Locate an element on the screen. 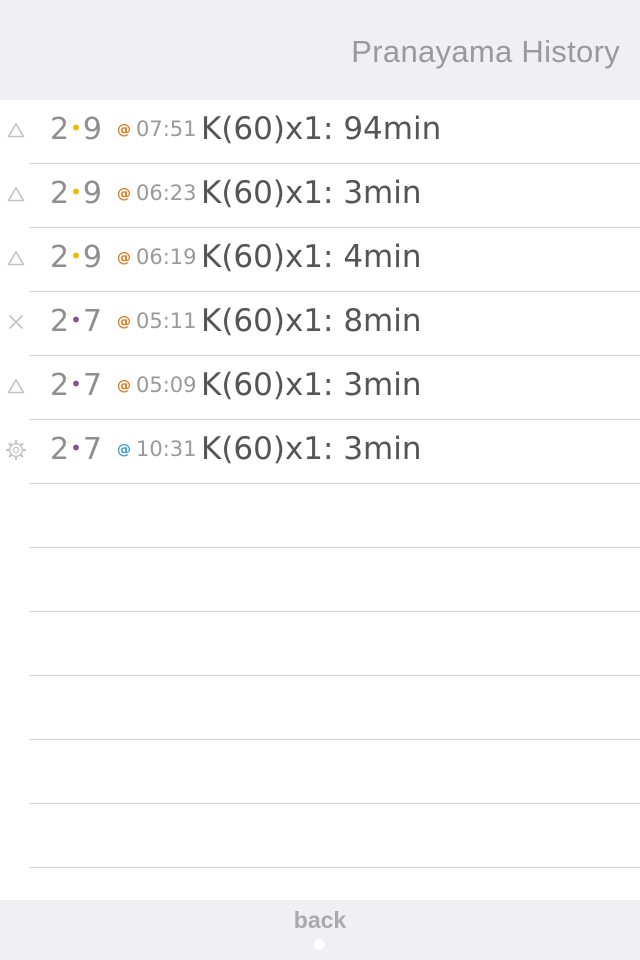 This screenshot has height=960, width=640. history-row: 2•9 @06:19 K(60)x1: 4min is located at coordinates (320, 260).